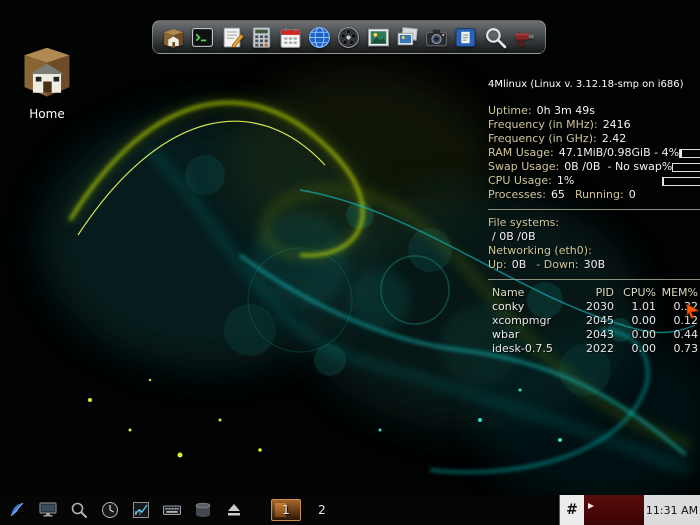 Image resolution: width=700 pixels, height=525 pixels. Describe the element at coordinates (514, 236) in the screenshot. I see `filesystem-root-line: / 0B /0B` at that location.